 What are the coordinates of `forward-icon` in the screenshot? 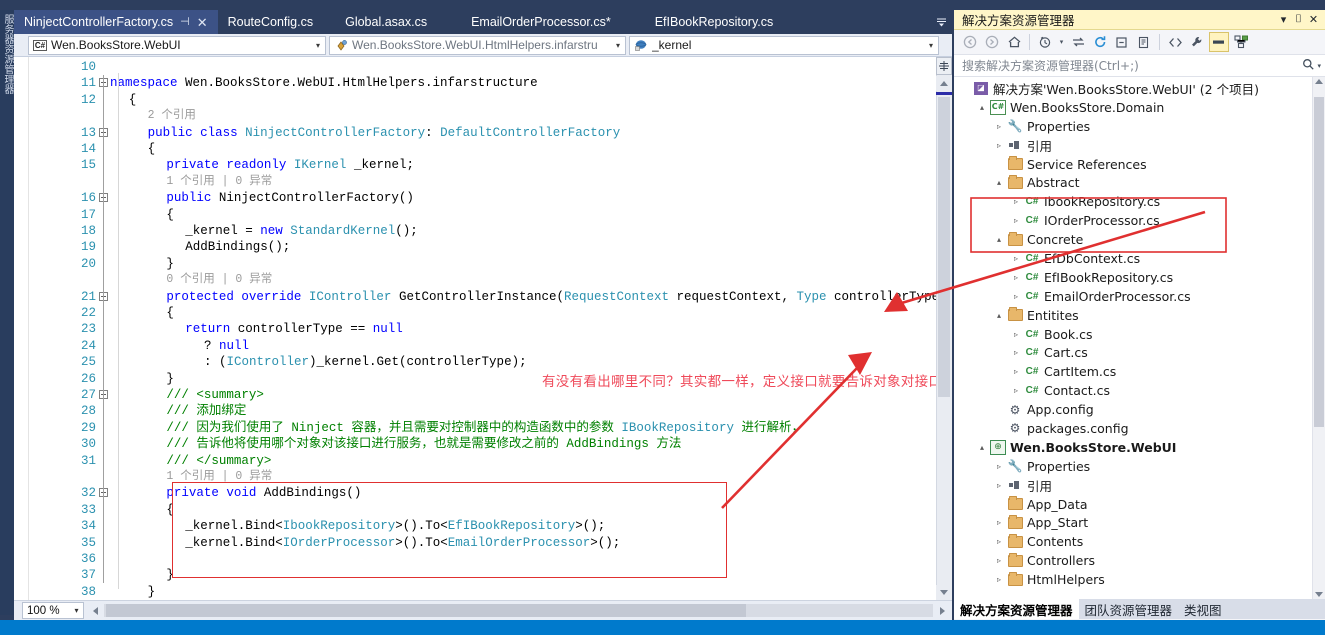 It's located at (992, 42).